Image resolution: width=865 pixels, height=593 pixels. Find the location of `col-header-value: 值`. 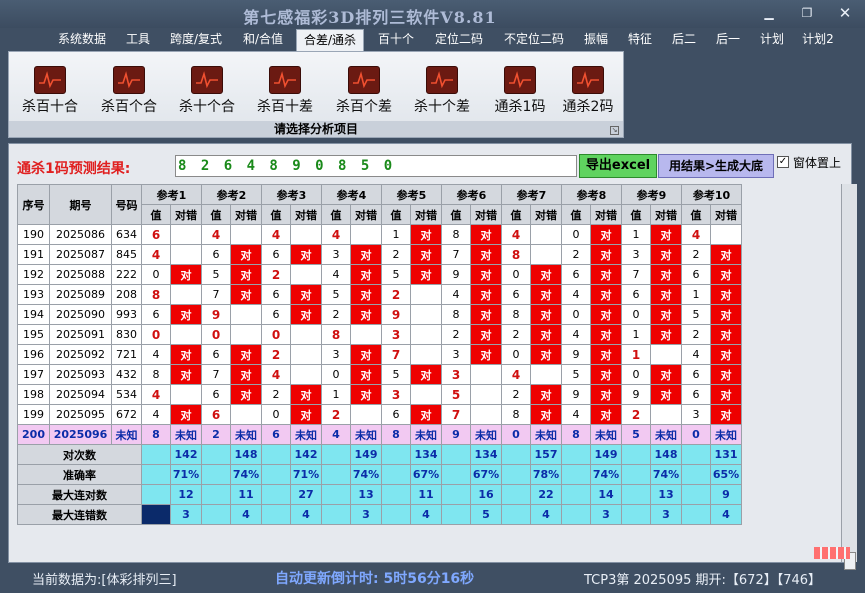

col-header-value: 值 is located at coordinates (516, 214).